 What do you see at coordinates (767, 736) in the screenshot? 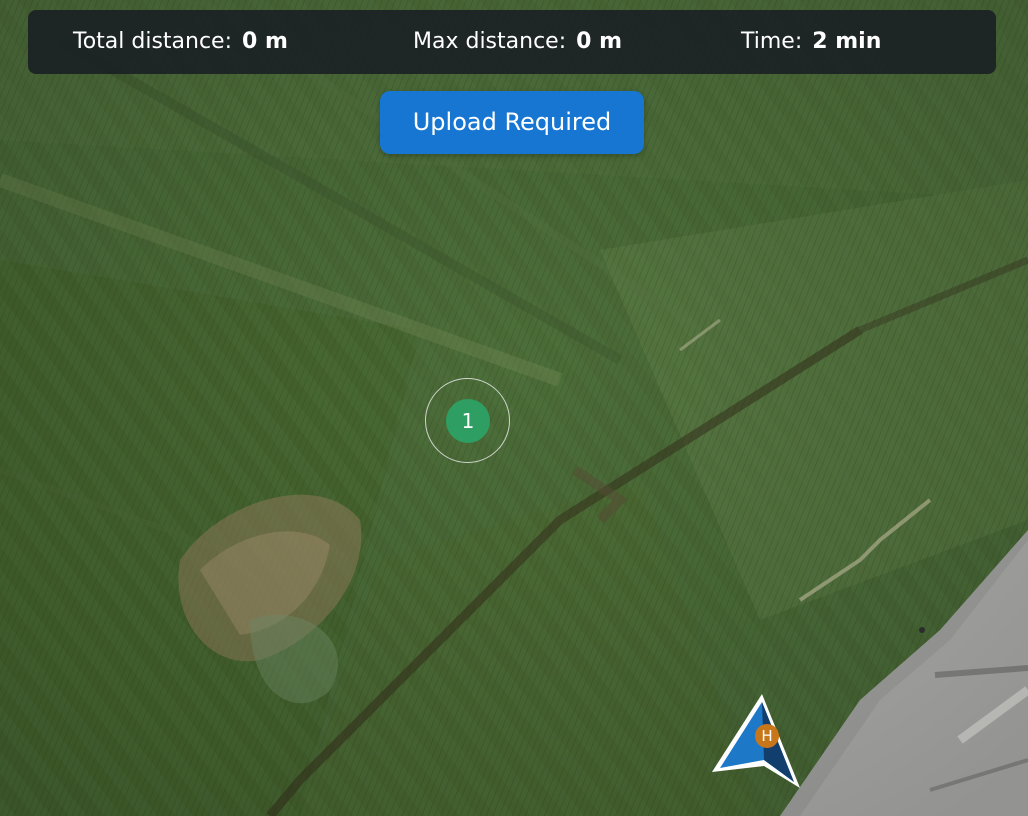
I see `home-point-badge: H` at bounding box center [767, 736].